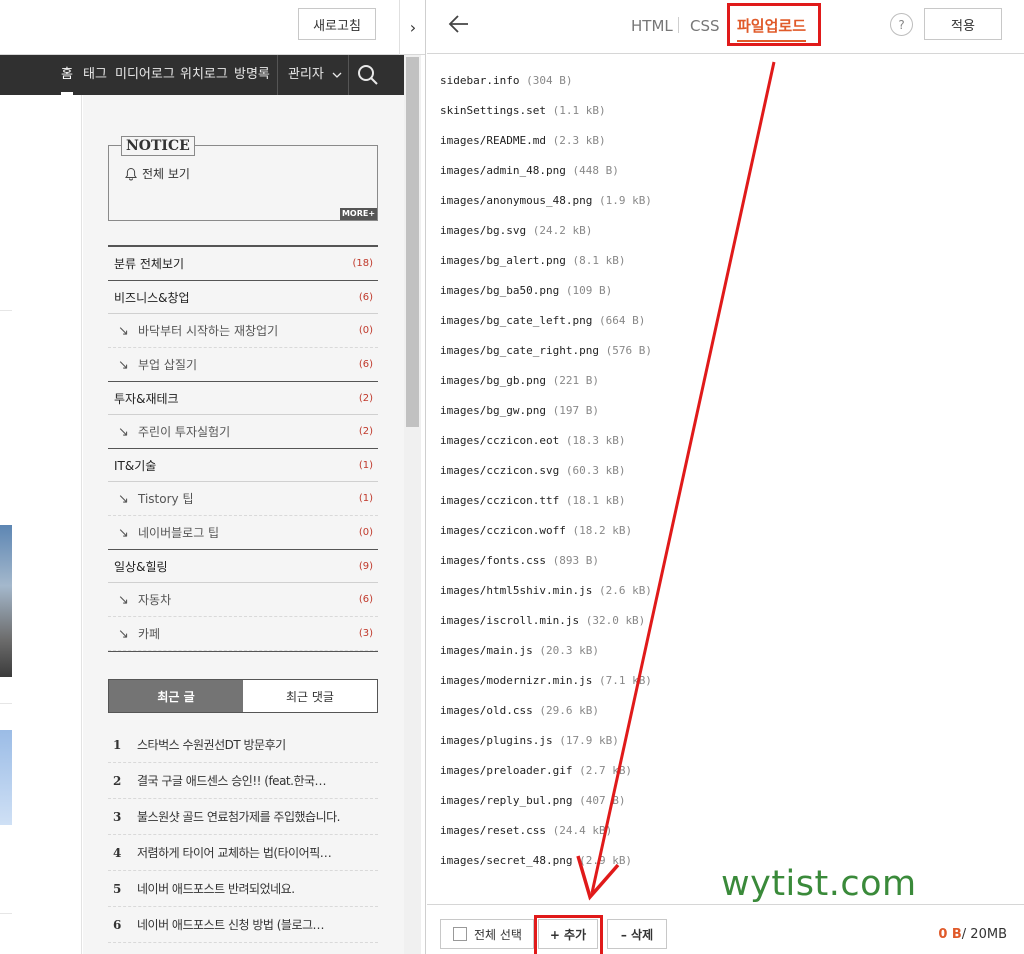 This screenshot has height=954, width=1024. What do you see at coordinates (493, 380) in the screenshot?
I see `file-name: images/bg_gb.png` at bounding box center [493, 380].